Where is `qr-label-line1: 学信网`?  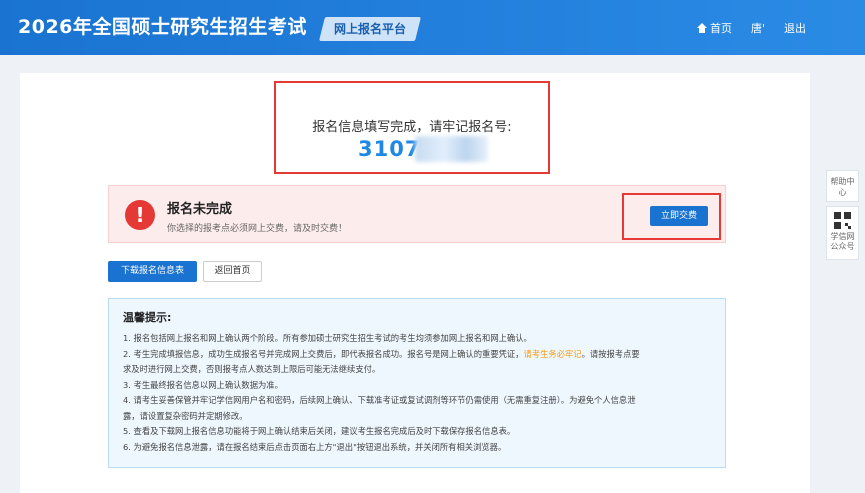 qr-label-line1: 学信网 is located at coordinates (842, 236).